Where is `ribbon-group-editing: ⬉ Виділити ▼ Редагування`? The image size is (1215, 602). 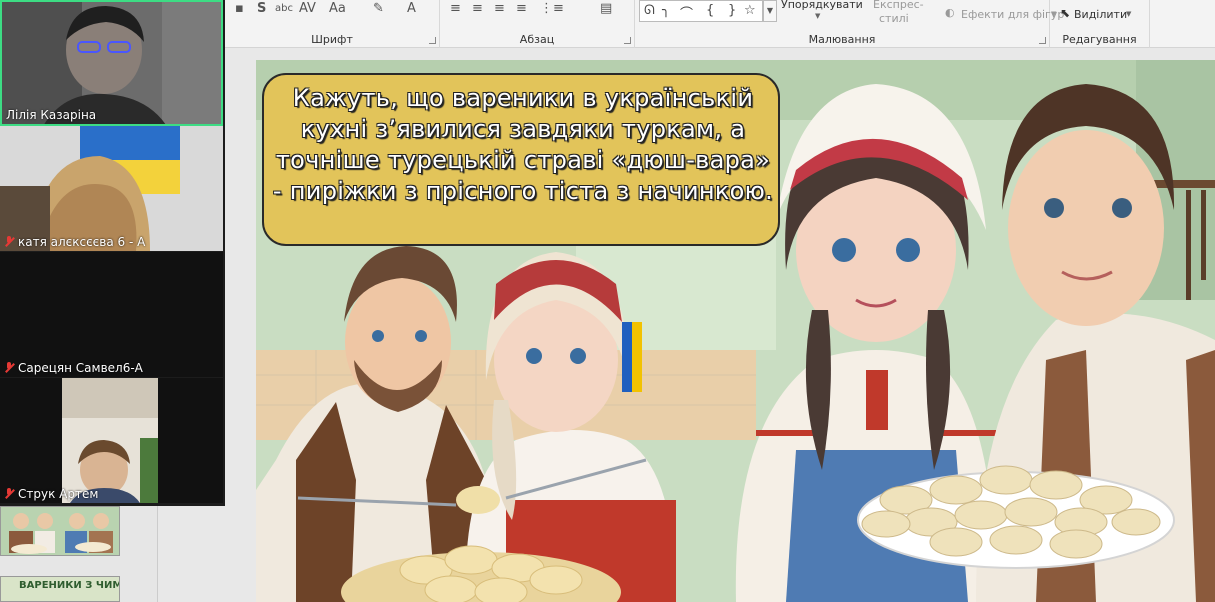
ribbon-group-editing: ⬉ Виділити ▼ Редагування is located at coordinates (1100, 24).